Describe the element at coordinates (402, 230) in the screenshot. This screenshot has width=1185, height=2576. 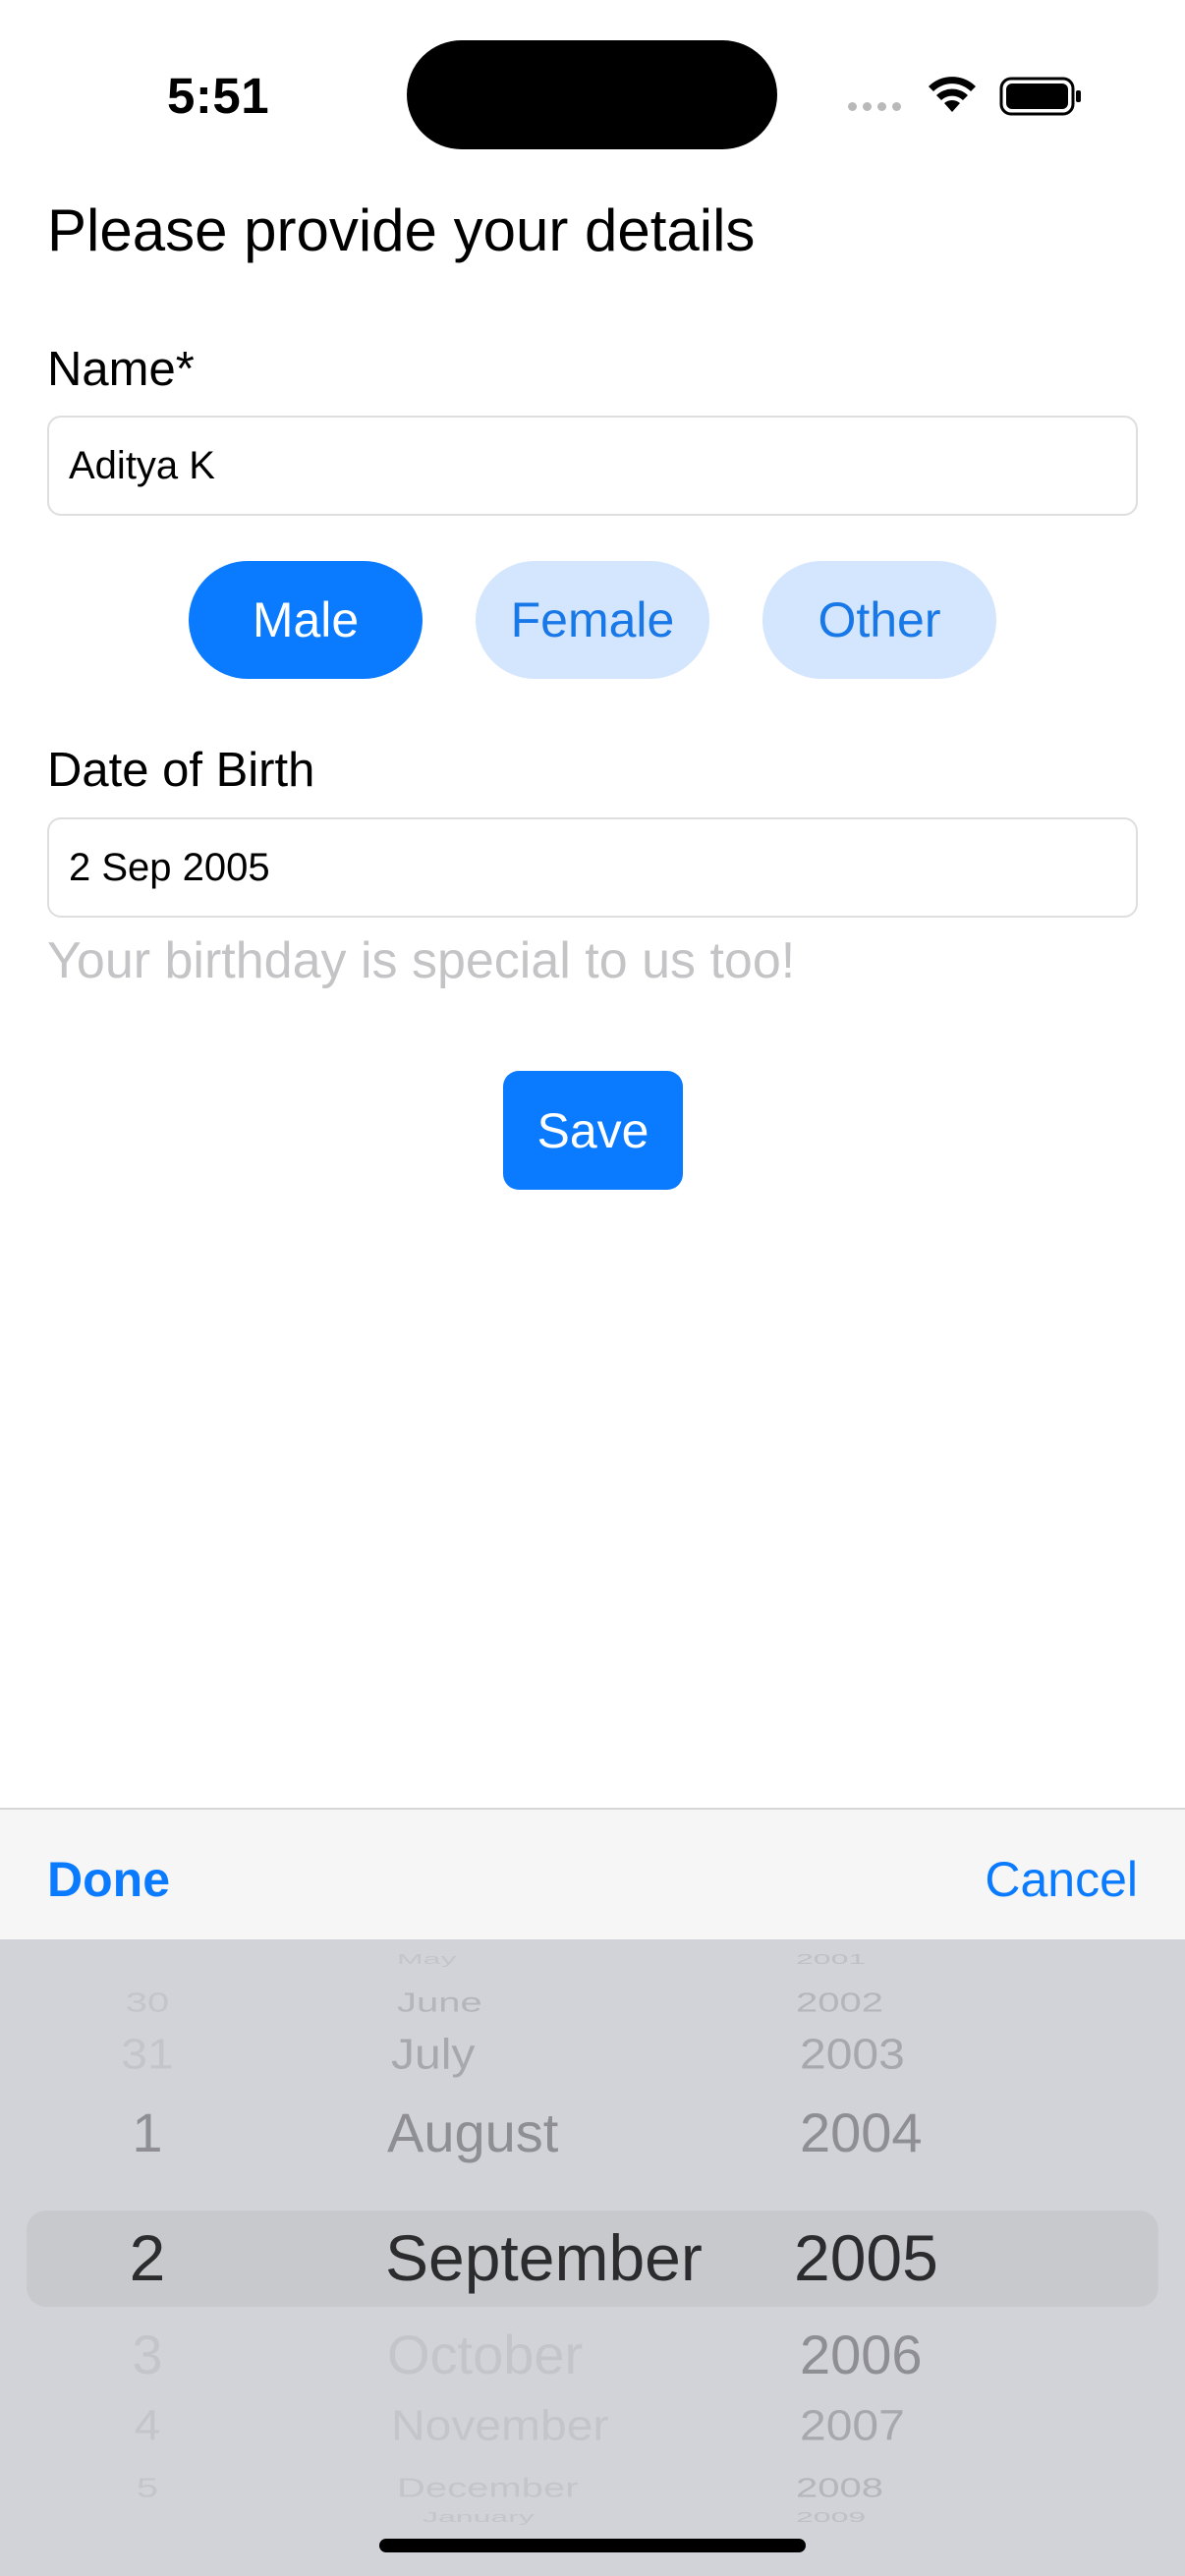
I see `page-title: Please provide your details` at that location.